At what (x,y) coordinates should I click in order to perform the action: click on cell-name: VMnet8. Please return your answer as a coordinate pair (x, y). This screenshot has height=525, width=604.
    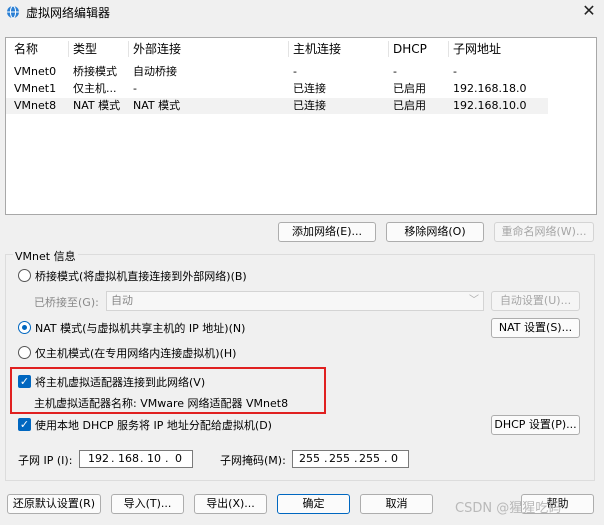
    Looking at the image, I should click on (35, 105).